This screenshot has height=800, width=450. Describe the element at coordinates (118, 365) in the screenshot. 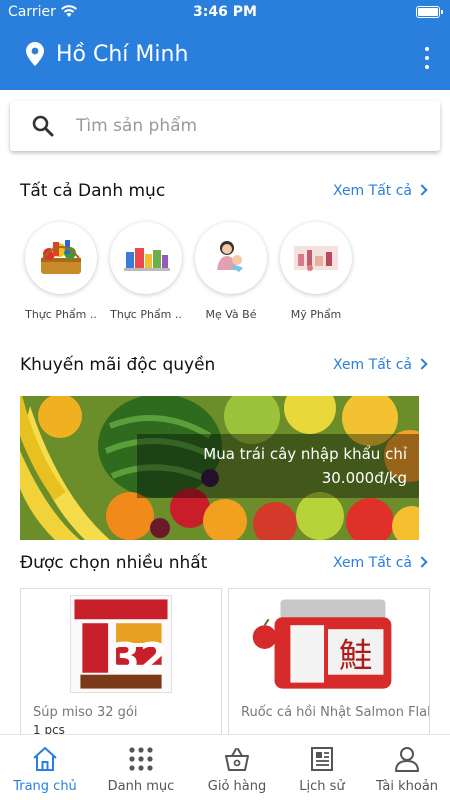

I see `promo-section-title: Khuyến mãi độc quyền` at that location.